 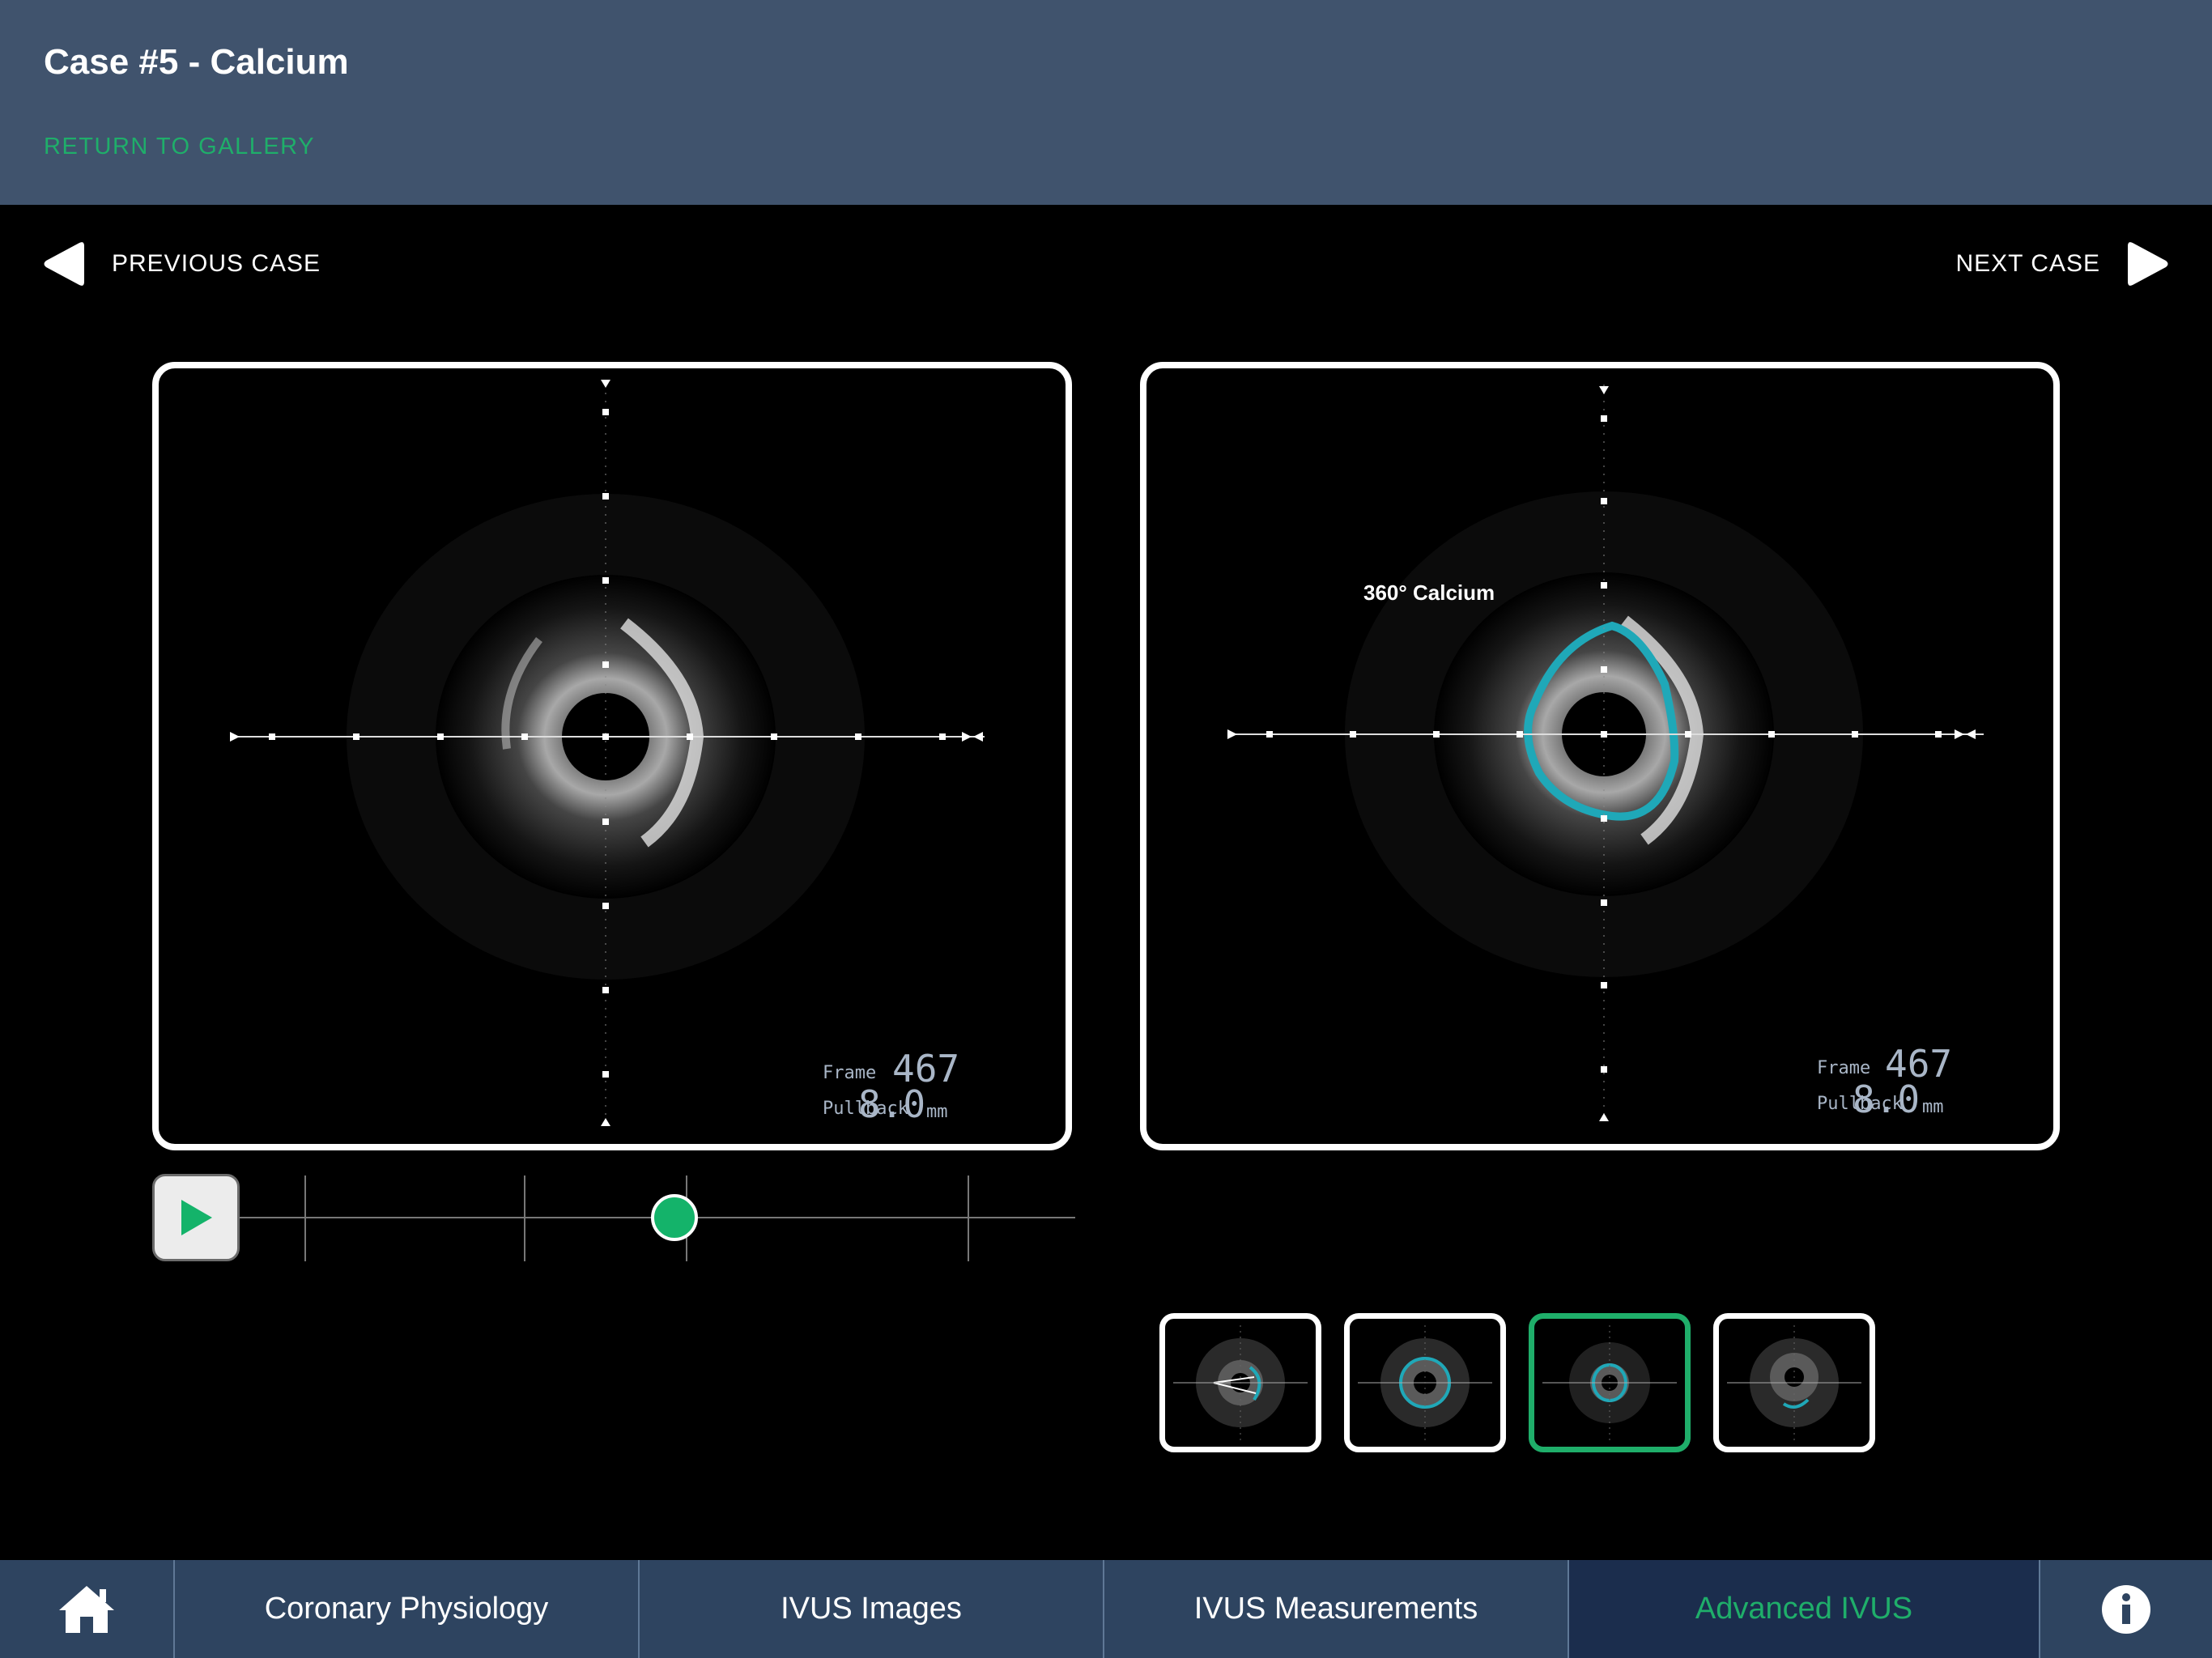 I want to click on home-button, so click(x=87, y=1609).